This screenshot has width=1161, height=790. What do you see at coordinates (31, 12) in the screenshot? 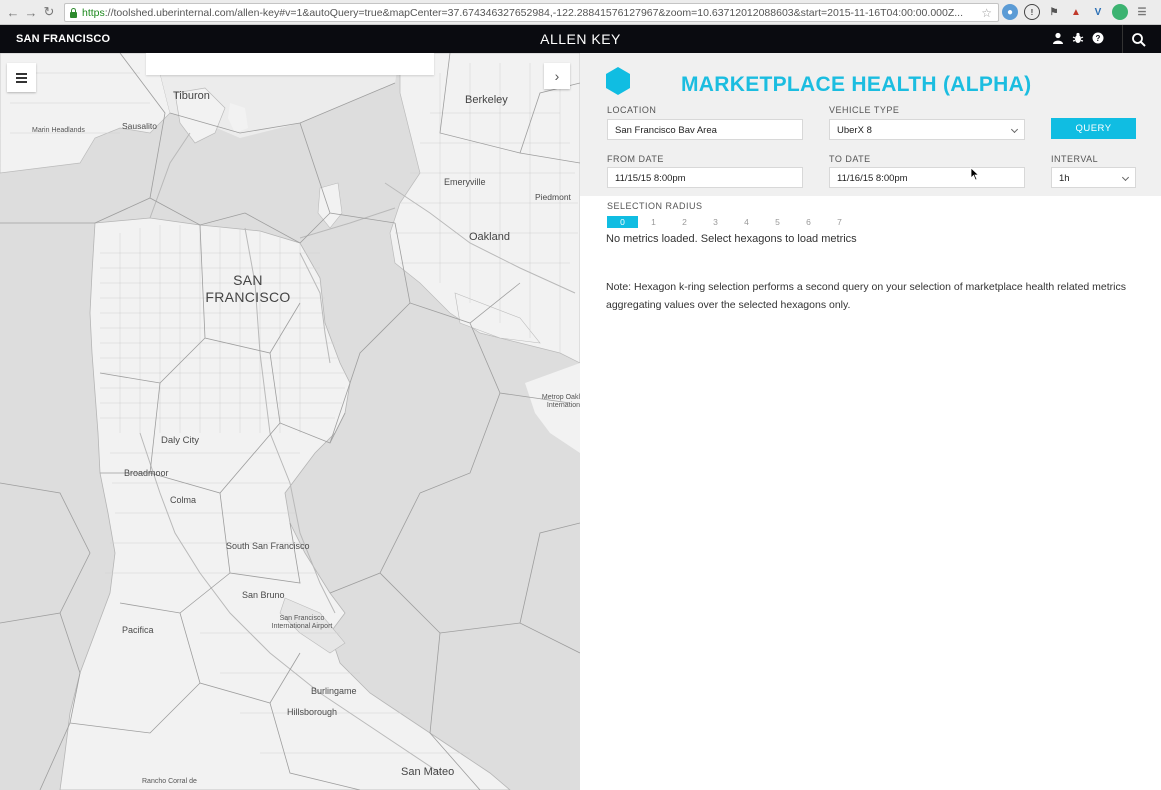
I see `forward-icon: →` at bounding box center [31, 12].